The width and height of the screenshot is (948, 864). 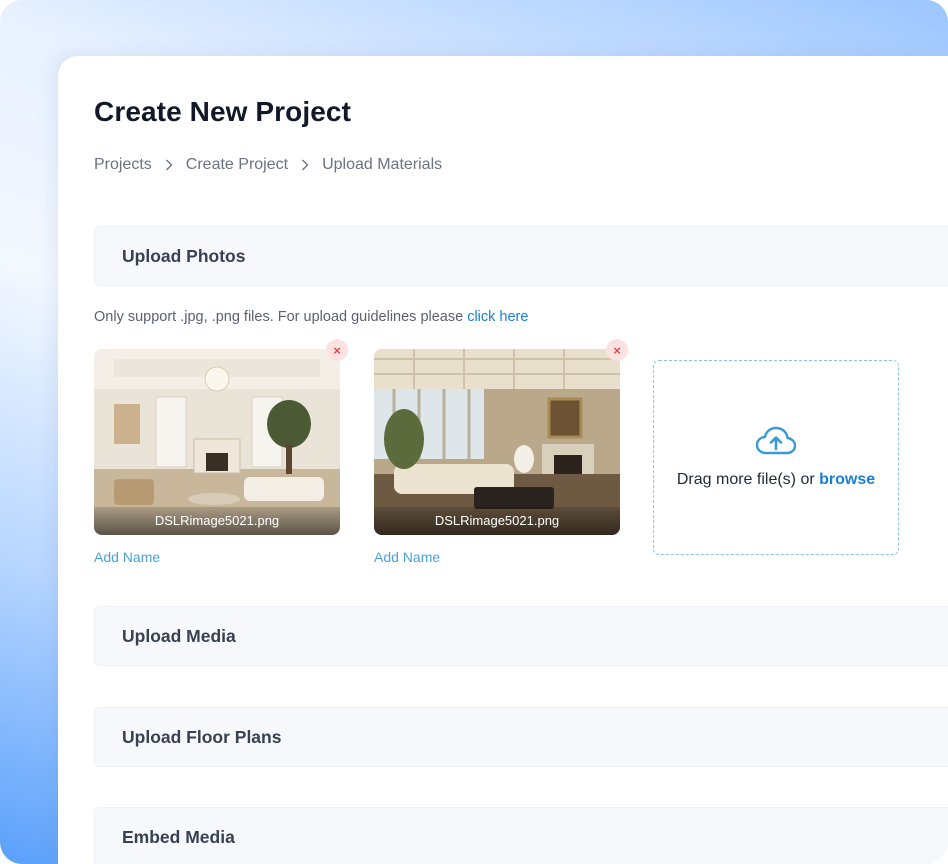 I want to click on section-title: Upload Photos, so click(x=184, y=256).